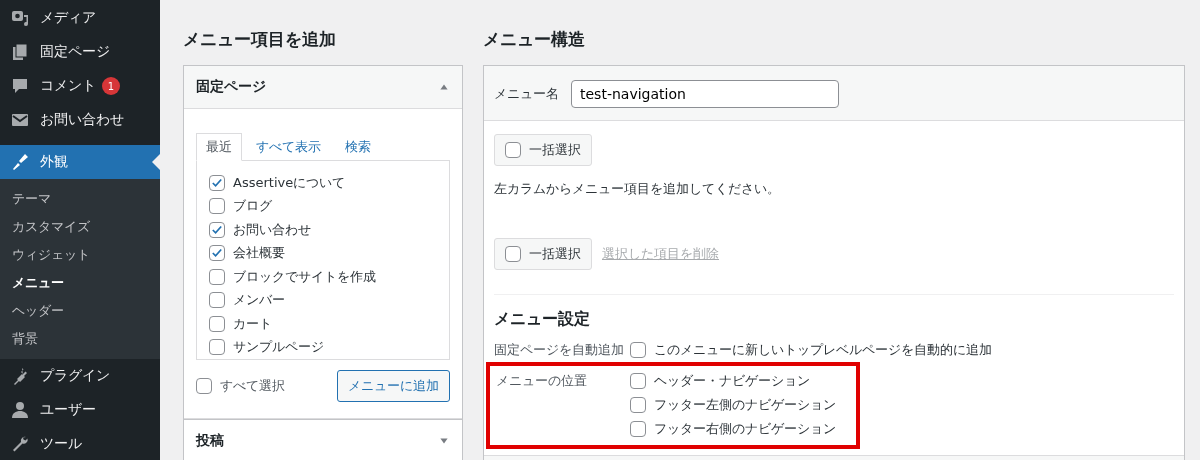 Image resolution: width=1200 pixels, height=460 pixels. What do you see at coordinates (80, 86) in the screenshot?
I see `sidebar-item: コメント 1` at bounding box center [80, 86].